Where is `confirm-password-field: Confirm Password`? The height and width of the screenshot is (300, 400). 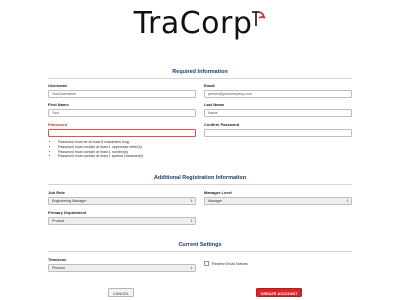 confirm-password-field: Confirm Password is located at coordinates (278, 129).